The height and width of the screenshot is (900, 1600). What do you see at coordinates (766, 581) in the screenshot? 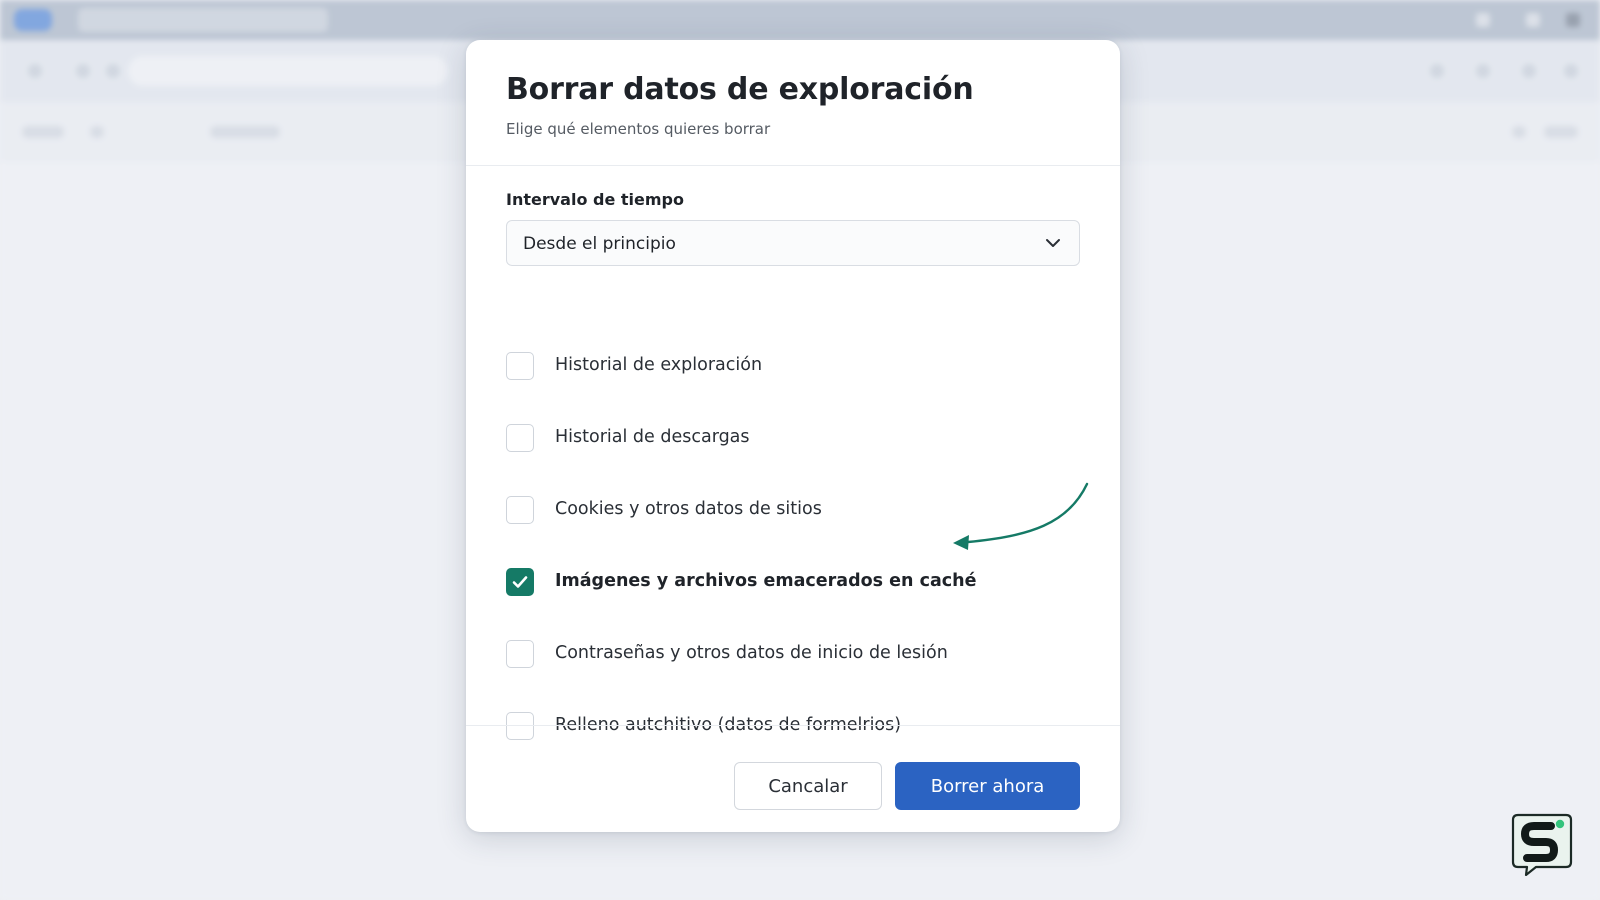
I see `option-label: Imágenes y archivos emacerados en caché` at bounding box center [766, 581].